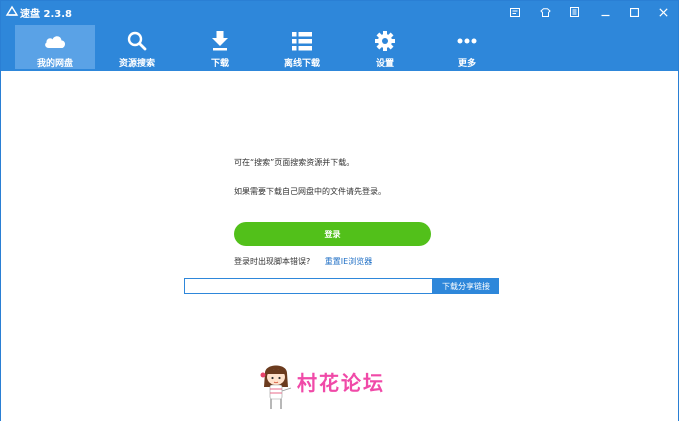  I want to click on reset-ie-link: 重置IE浏览器, so click(348, 261).